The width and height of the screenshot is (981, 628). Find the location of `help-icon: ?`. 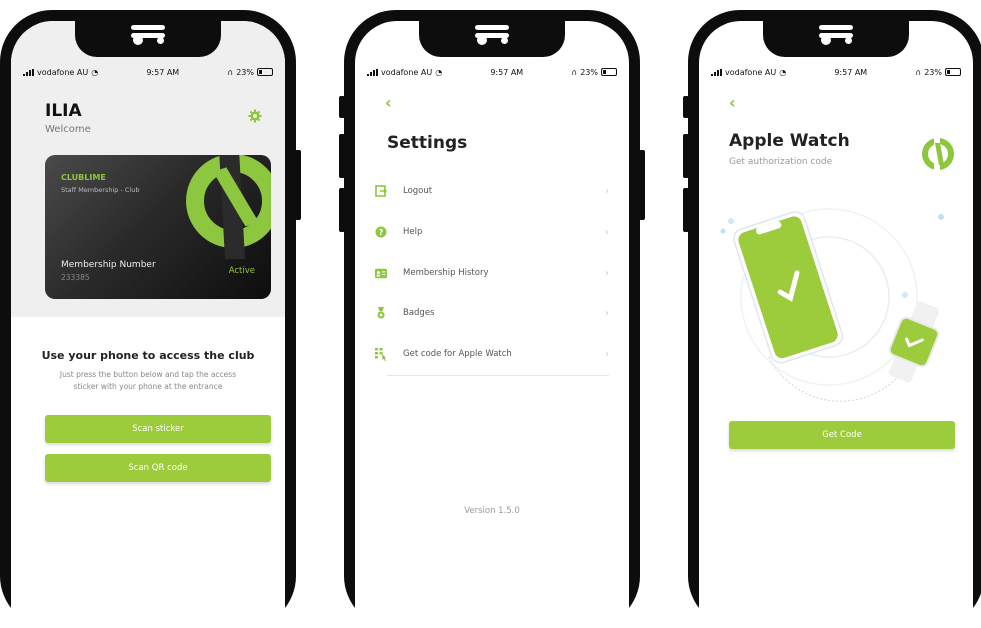

help-icon: ? is located at coordinates (381, 232).